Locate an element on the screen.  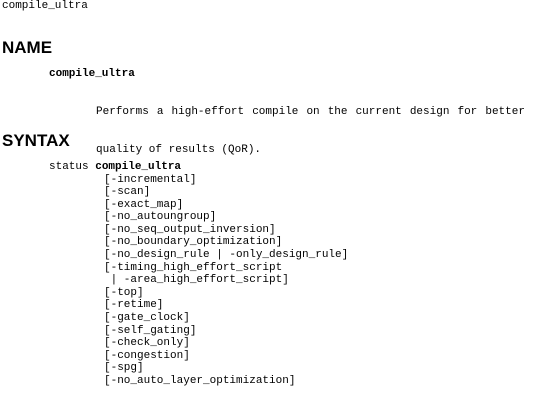
description-word: for is located at coordinates (467, 112).